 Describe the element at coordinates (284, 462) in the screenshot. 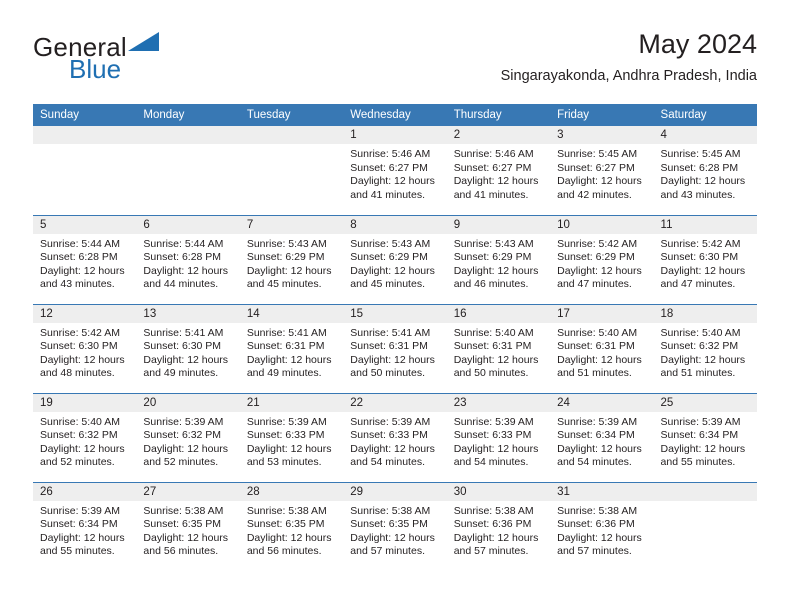

I see `day-detail-line: and 53 minutes.` at that location.